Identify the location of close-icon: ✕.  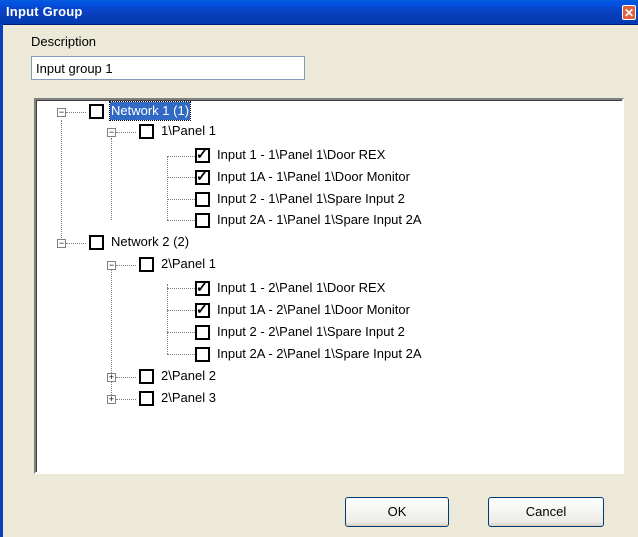
(629, 13).